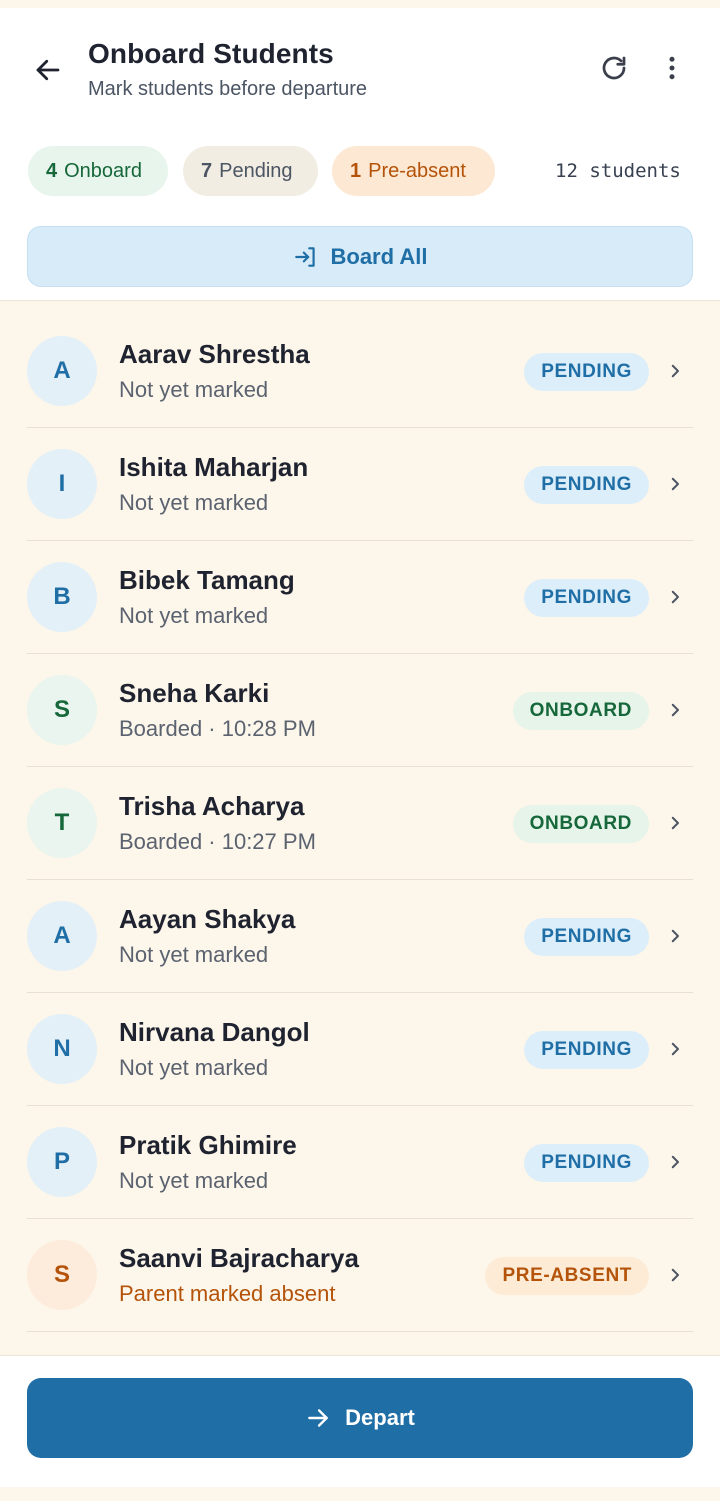  What do you see at coordinates (211, 53) in the screenshot?
I see `page-title: Onboard Students` at bounding box center [211, 53].